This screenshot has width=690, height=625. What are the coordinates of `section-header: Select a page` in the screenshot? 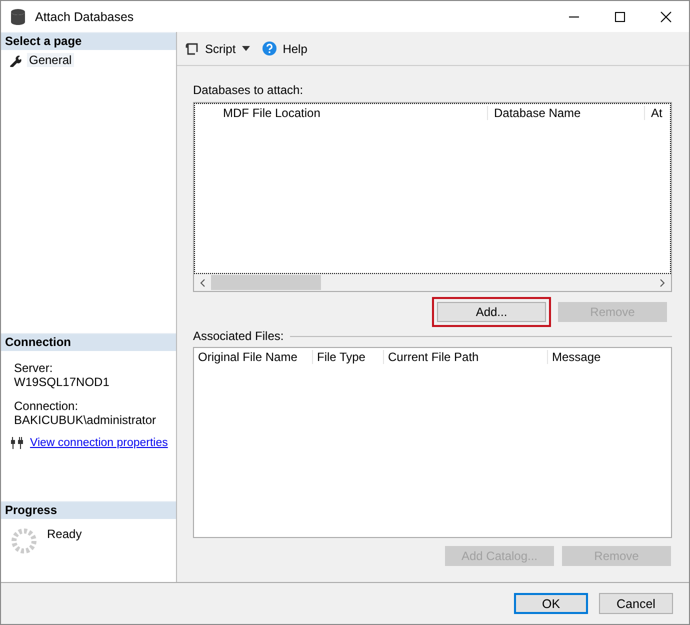 It's located at (88, 41).